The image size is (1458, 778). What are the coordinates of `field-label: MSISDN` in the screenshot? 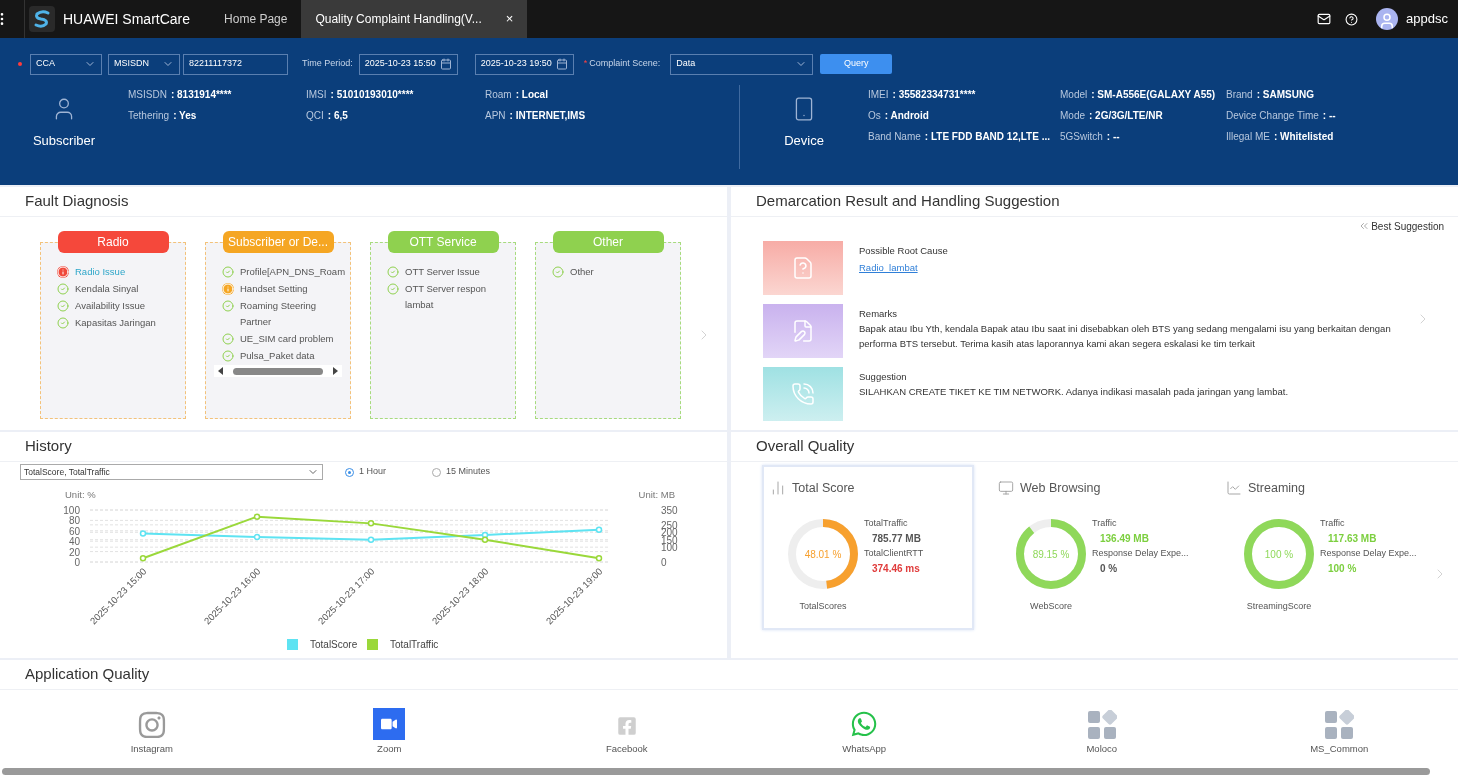 It's located at (147, 95).